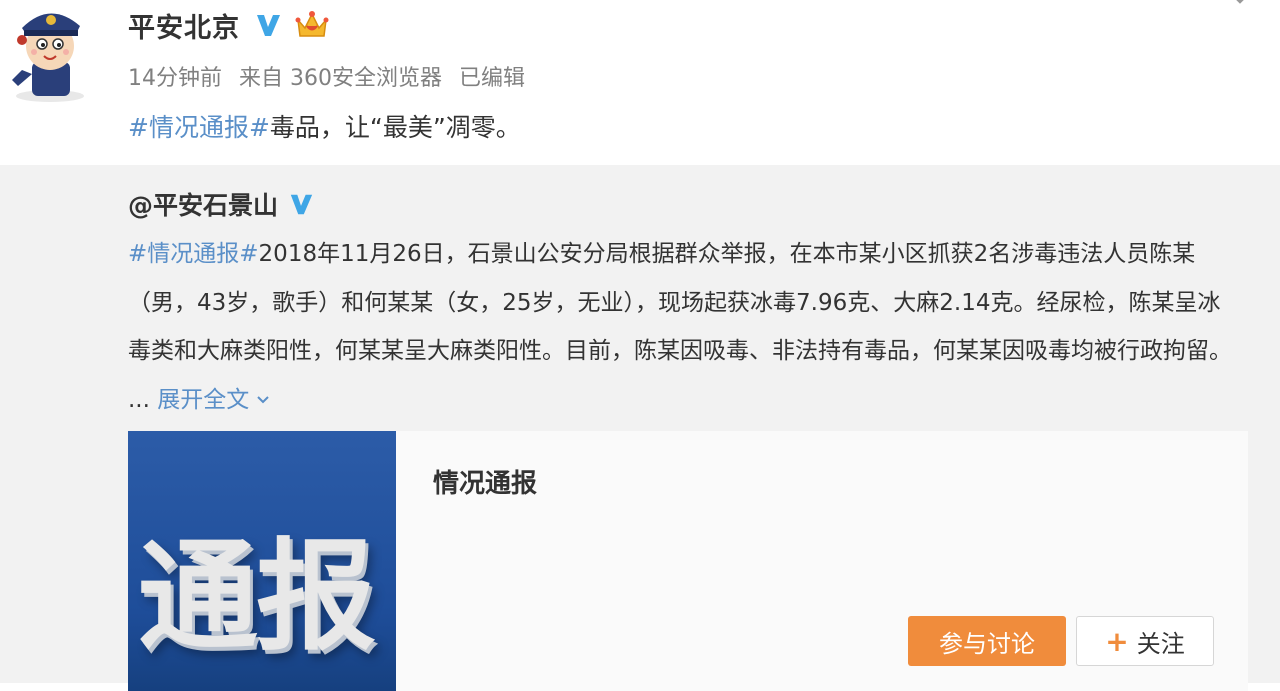 The width and height of the screenshot is (1280, 691). I want to click on expand-label: 展开全文, so click(203, 400).